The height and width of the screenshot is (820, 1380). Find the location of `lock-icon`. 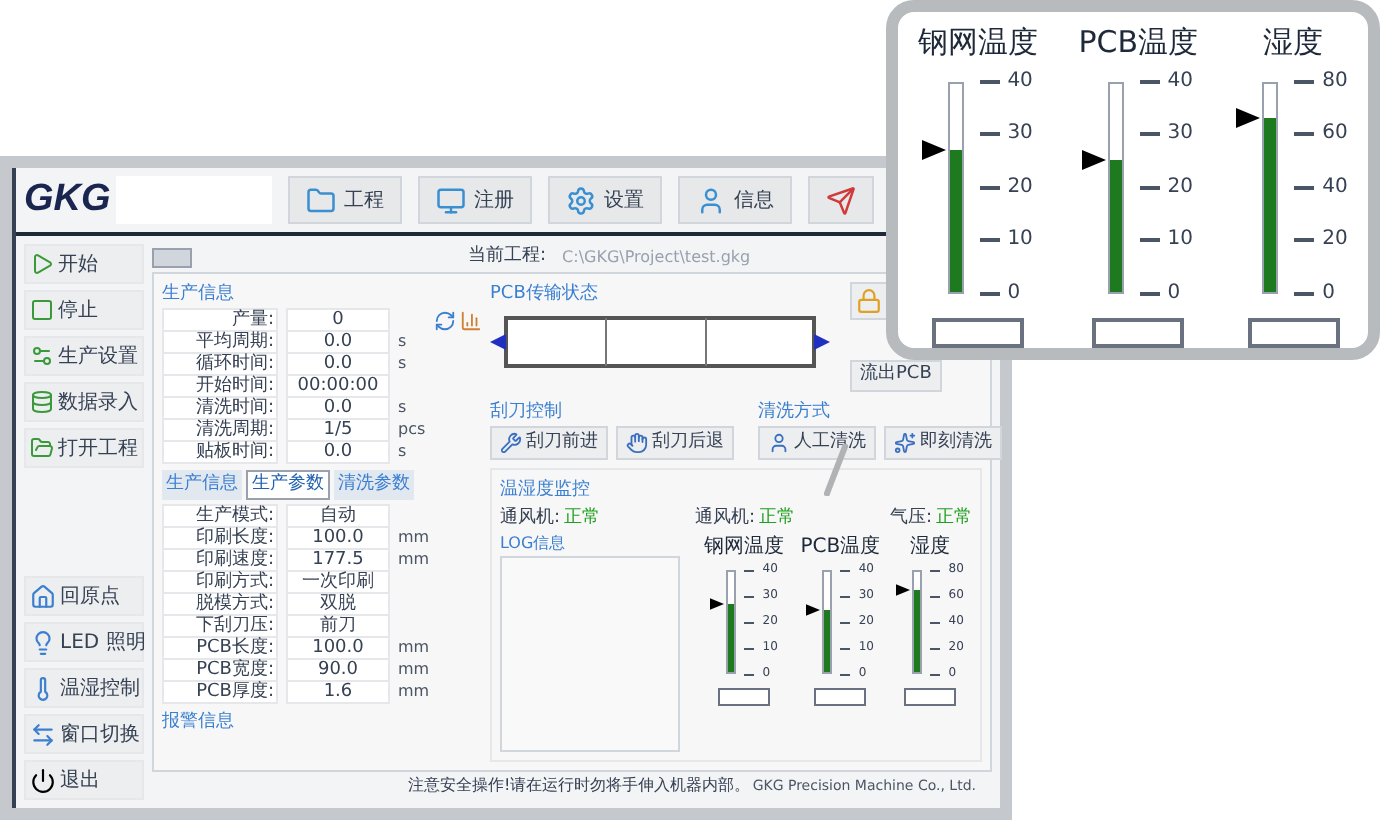

lock-icon is located at coordinates (869, 301).